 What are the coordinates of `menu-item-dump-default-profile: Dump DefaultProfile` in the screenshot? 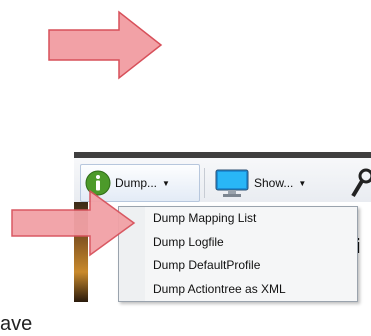 It's located at (238, 266).